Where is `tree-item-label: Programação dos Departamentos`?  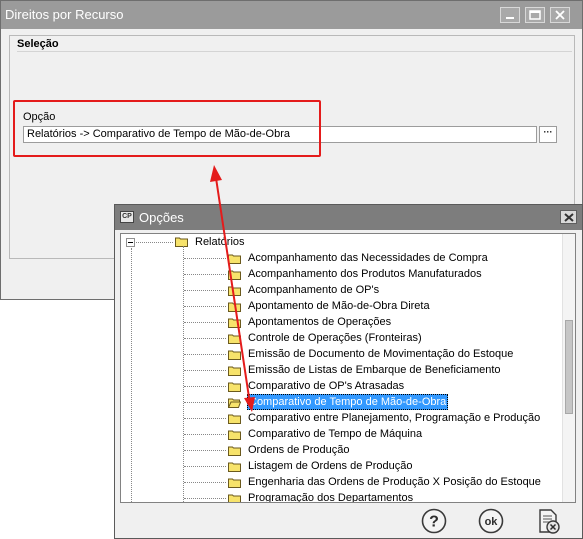 tree-item-label: Programação dos Departamentos is located at coordinates (331, 497).